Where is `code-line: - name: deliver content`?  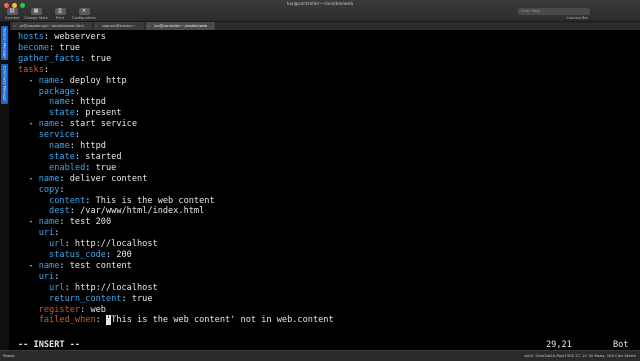 code-line: - name: deliver content is located at coordinates (82, 179).